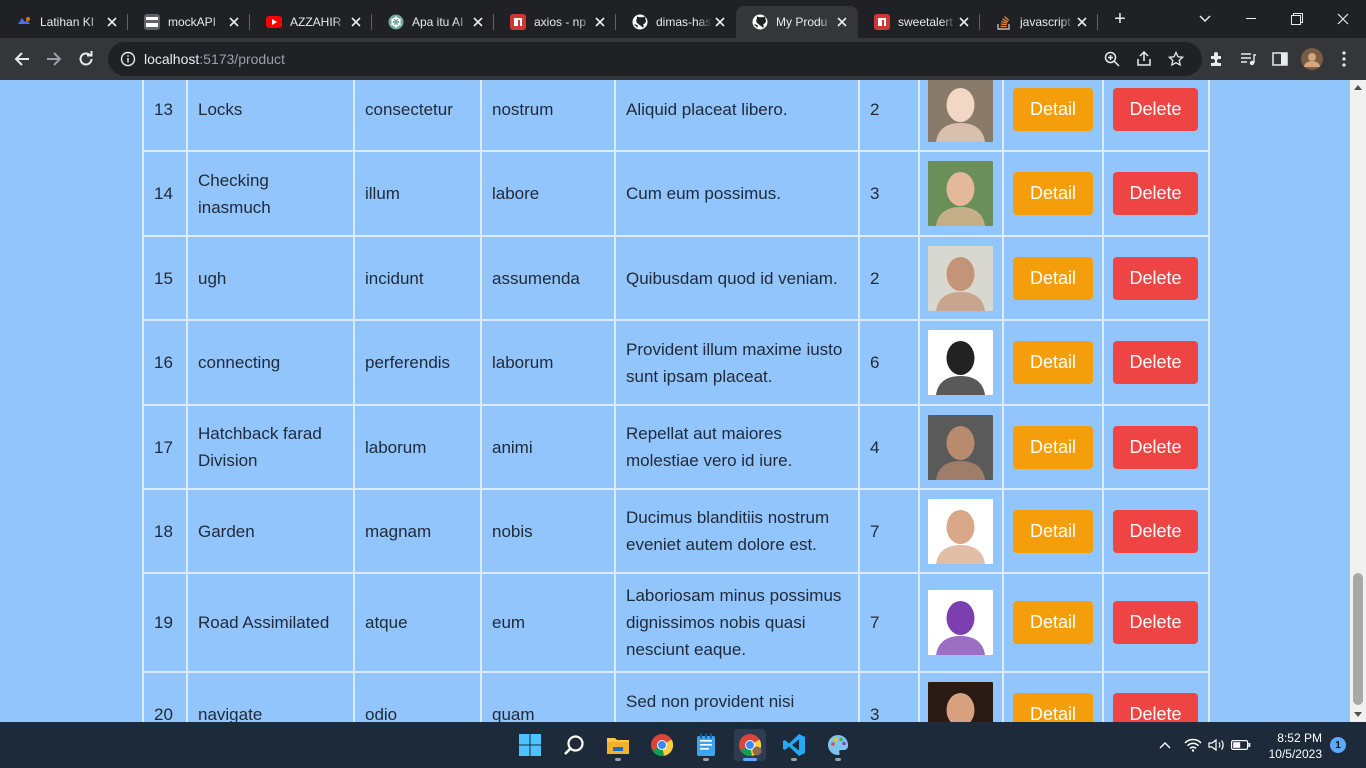  I want to click on row-id: 15, so click(165, 278).